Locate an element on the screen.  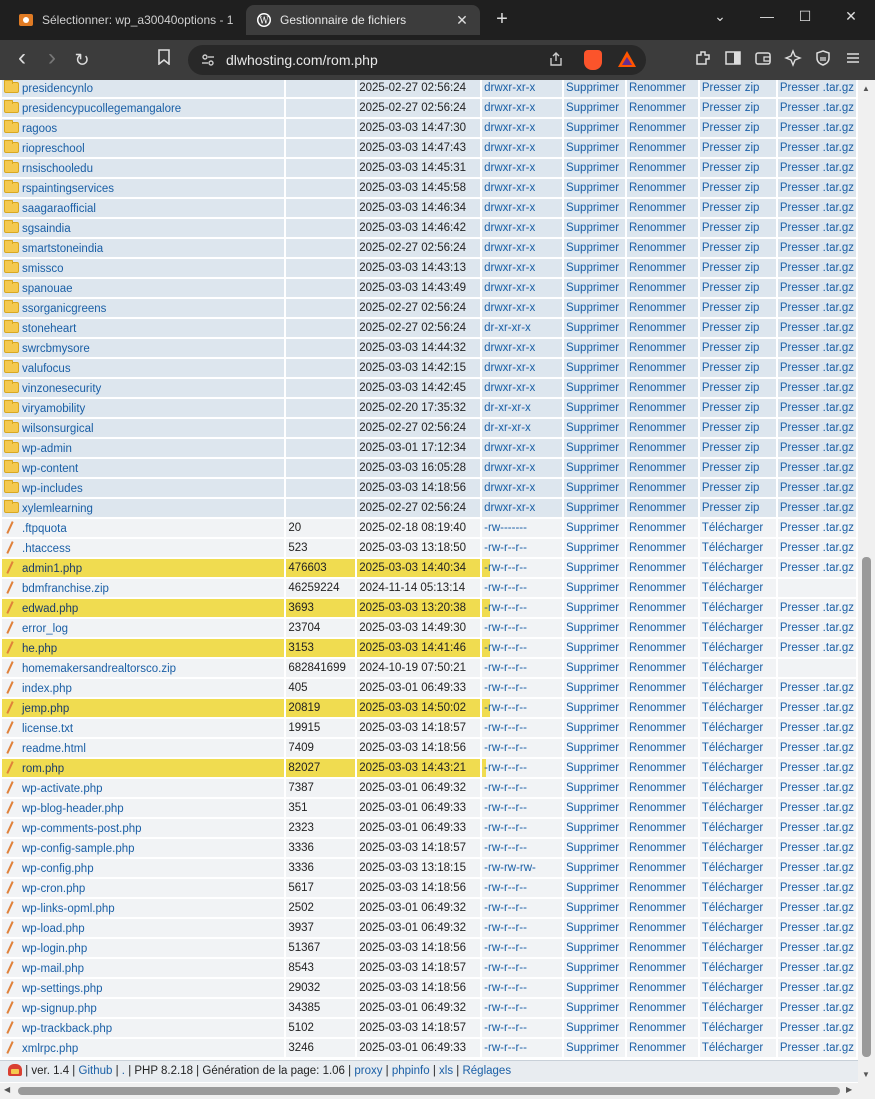
close-window-button: ✕ is located at coordinates (851, 16).